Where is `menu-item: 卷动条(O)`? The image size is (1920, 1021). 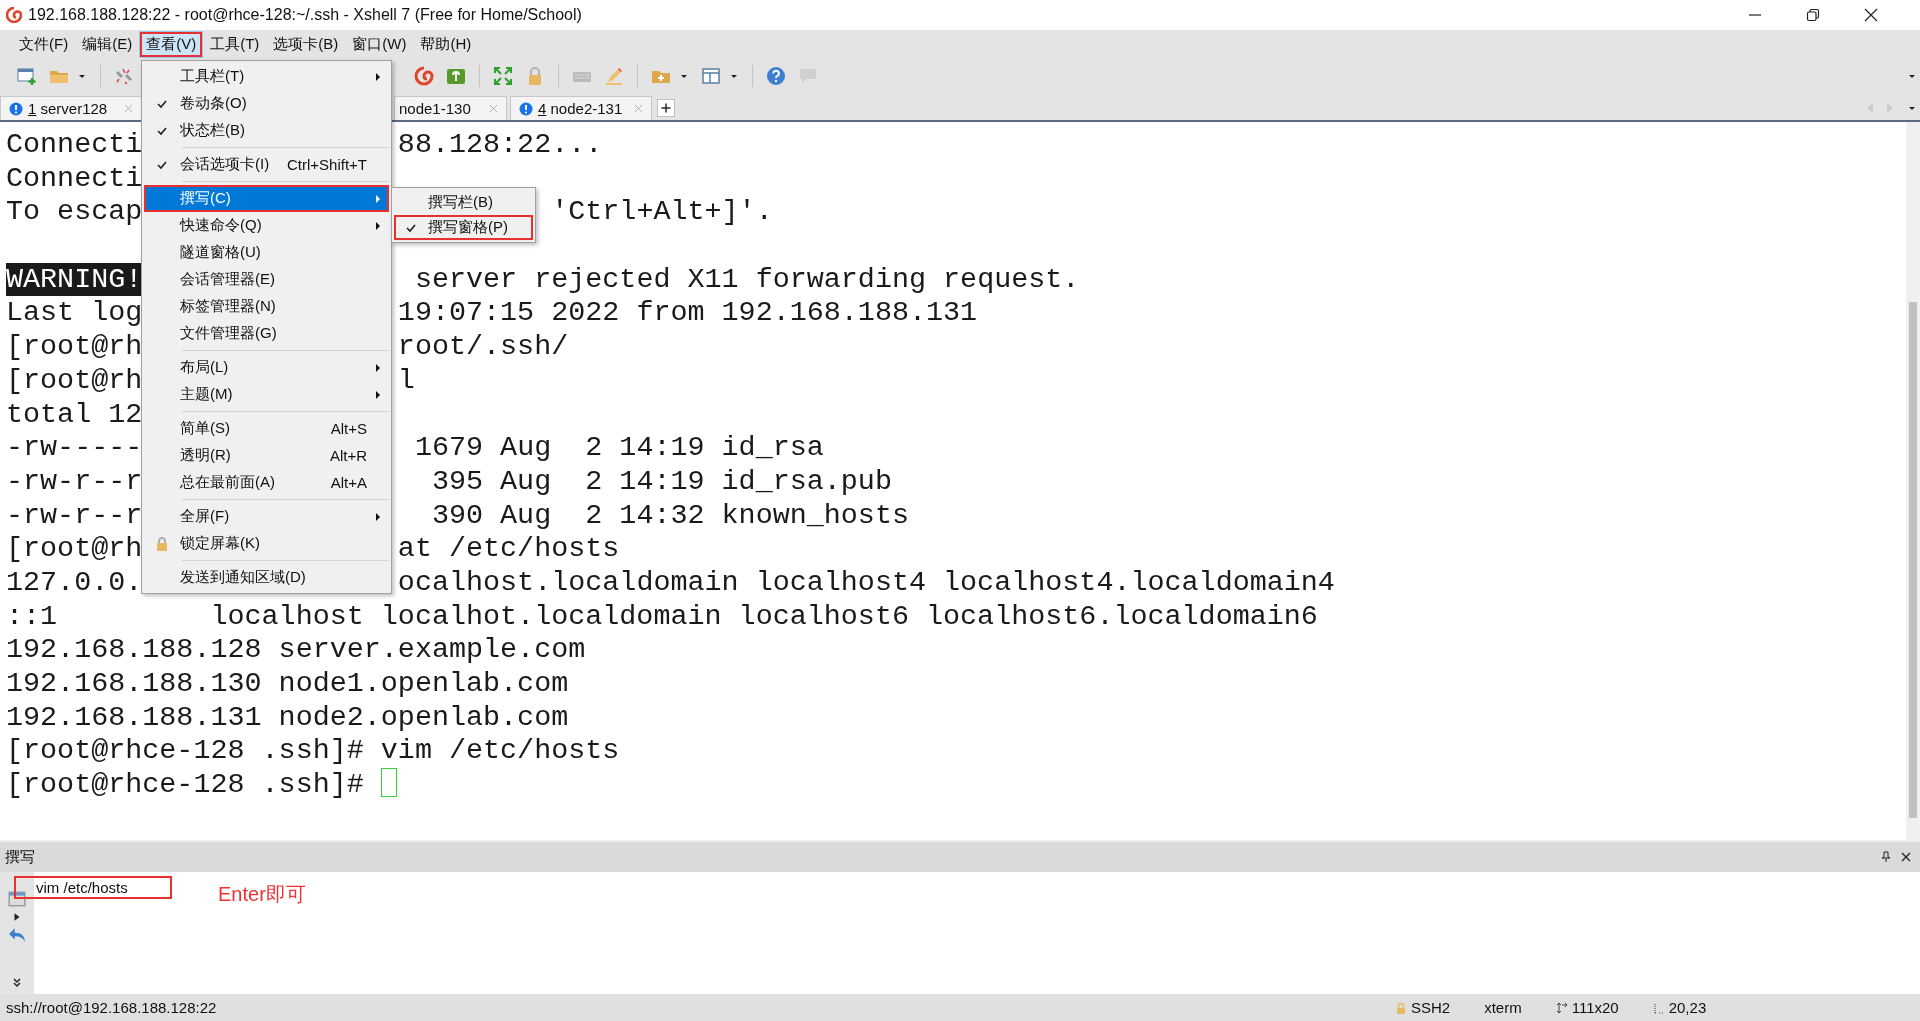
menu-item: 卷动条(O) is located at coordinates (266, 103).